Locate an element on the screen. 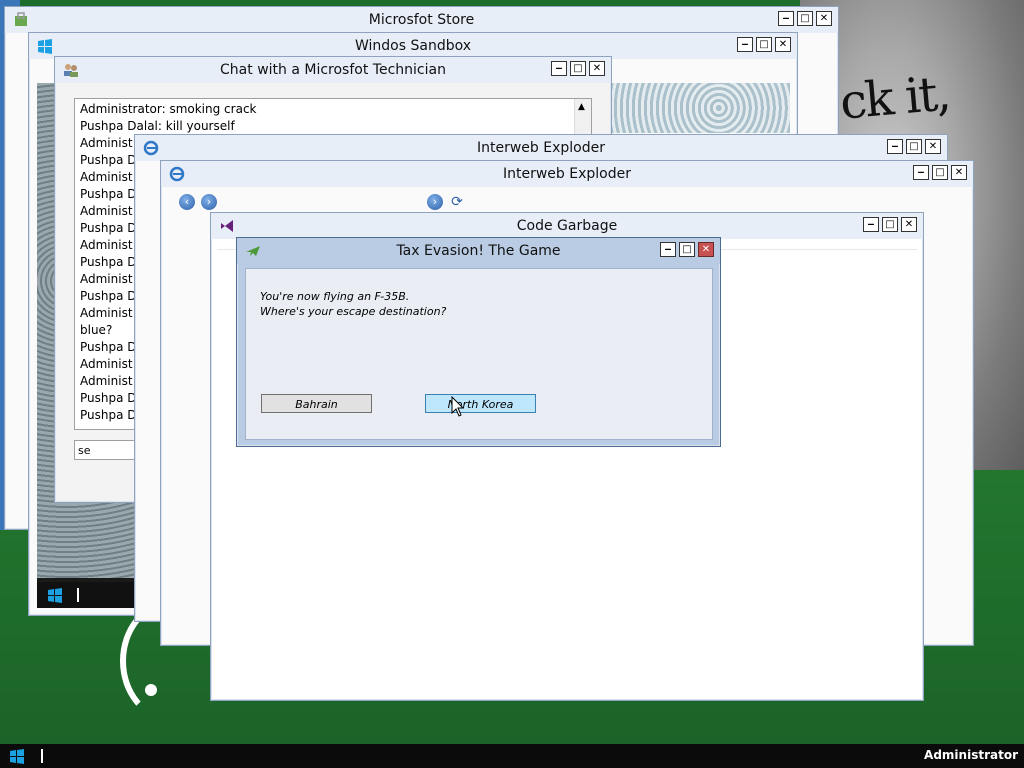  taskbar-username: Administrator is located at coordinates (971, 755).